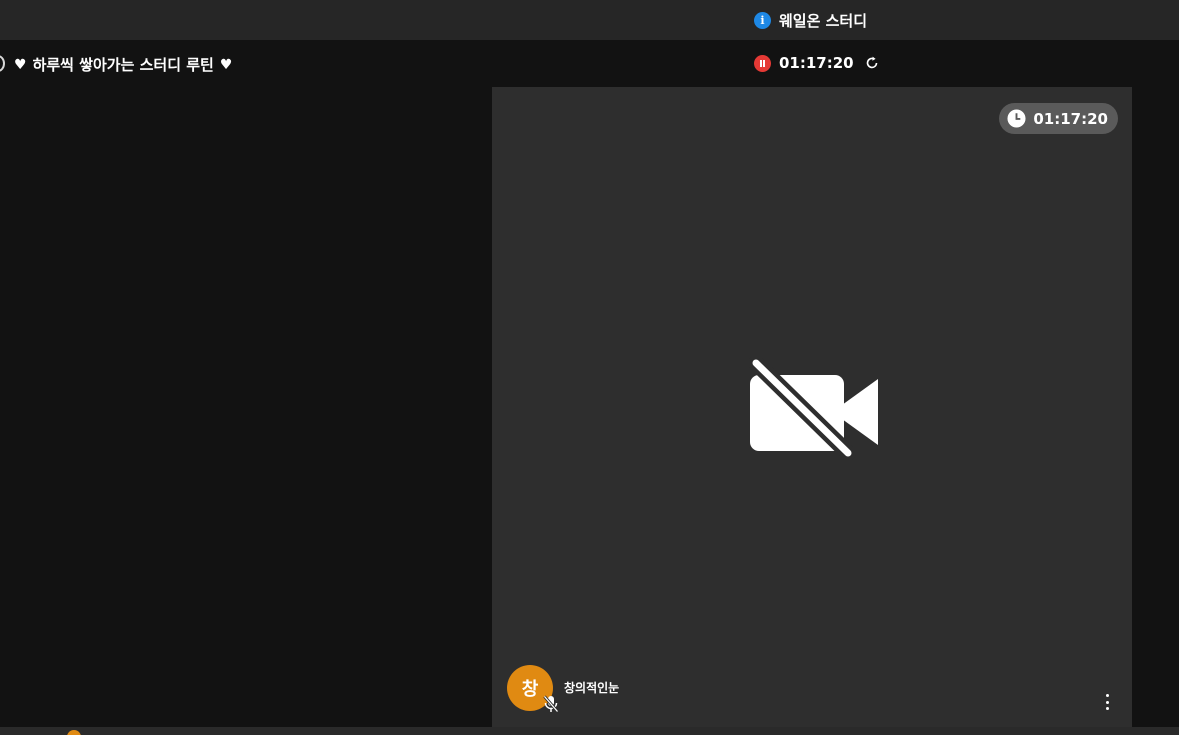 The width and height of the screenshot is (1179, 735). I want to click on bottom-toolbar, so click(589, 731).